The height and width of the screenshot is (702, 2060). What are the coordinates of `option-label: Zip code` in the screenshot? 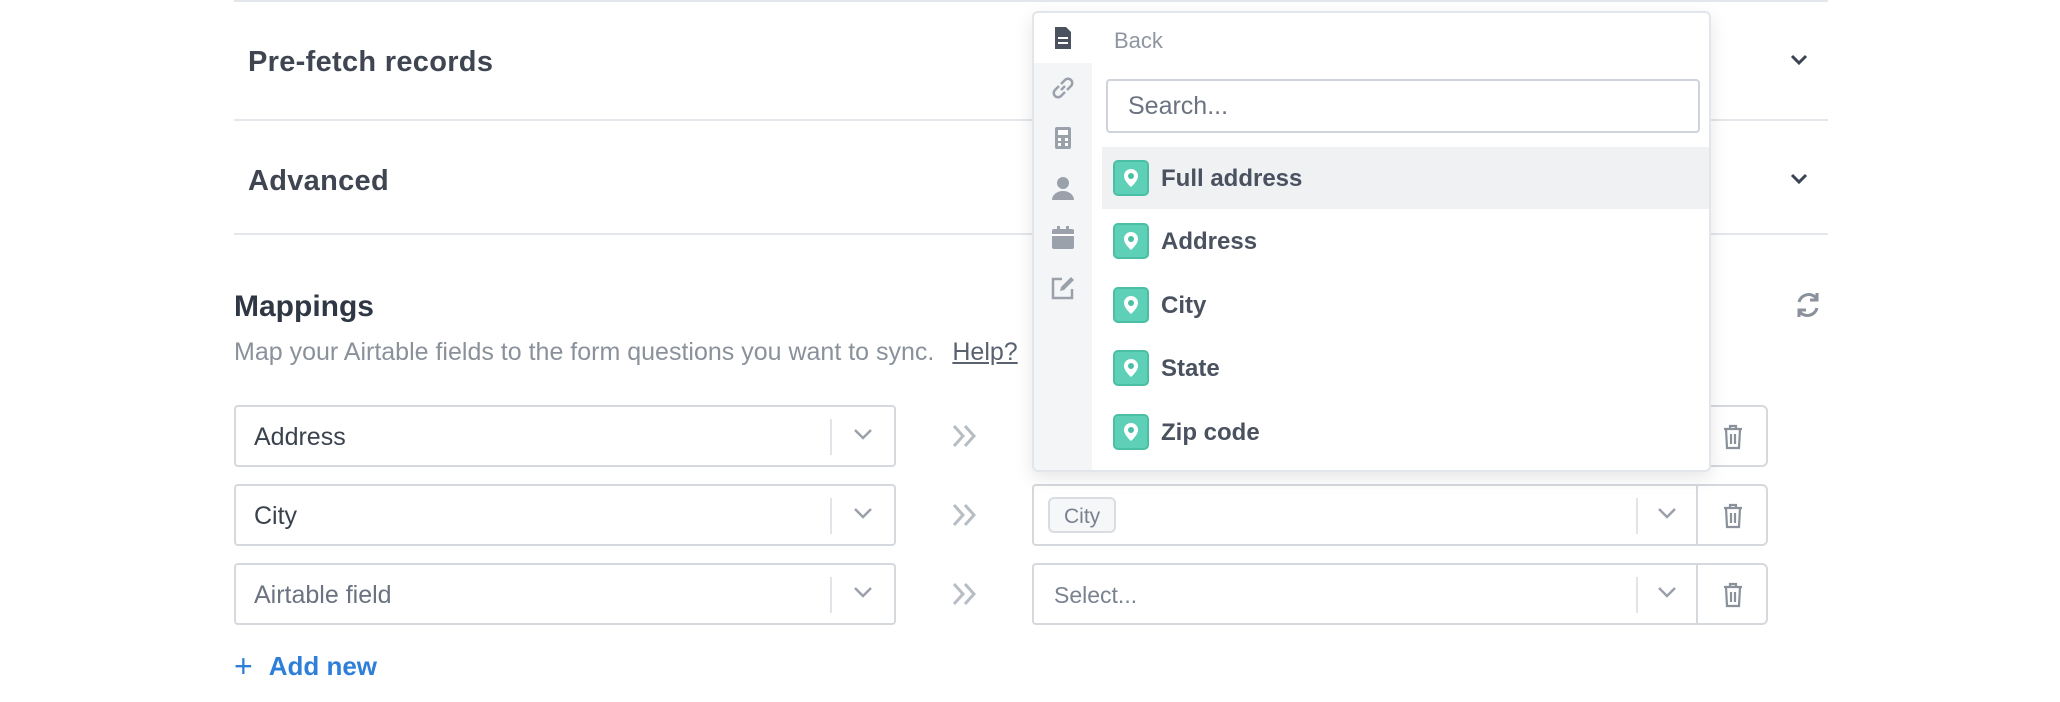 It's located at (1210, 432).